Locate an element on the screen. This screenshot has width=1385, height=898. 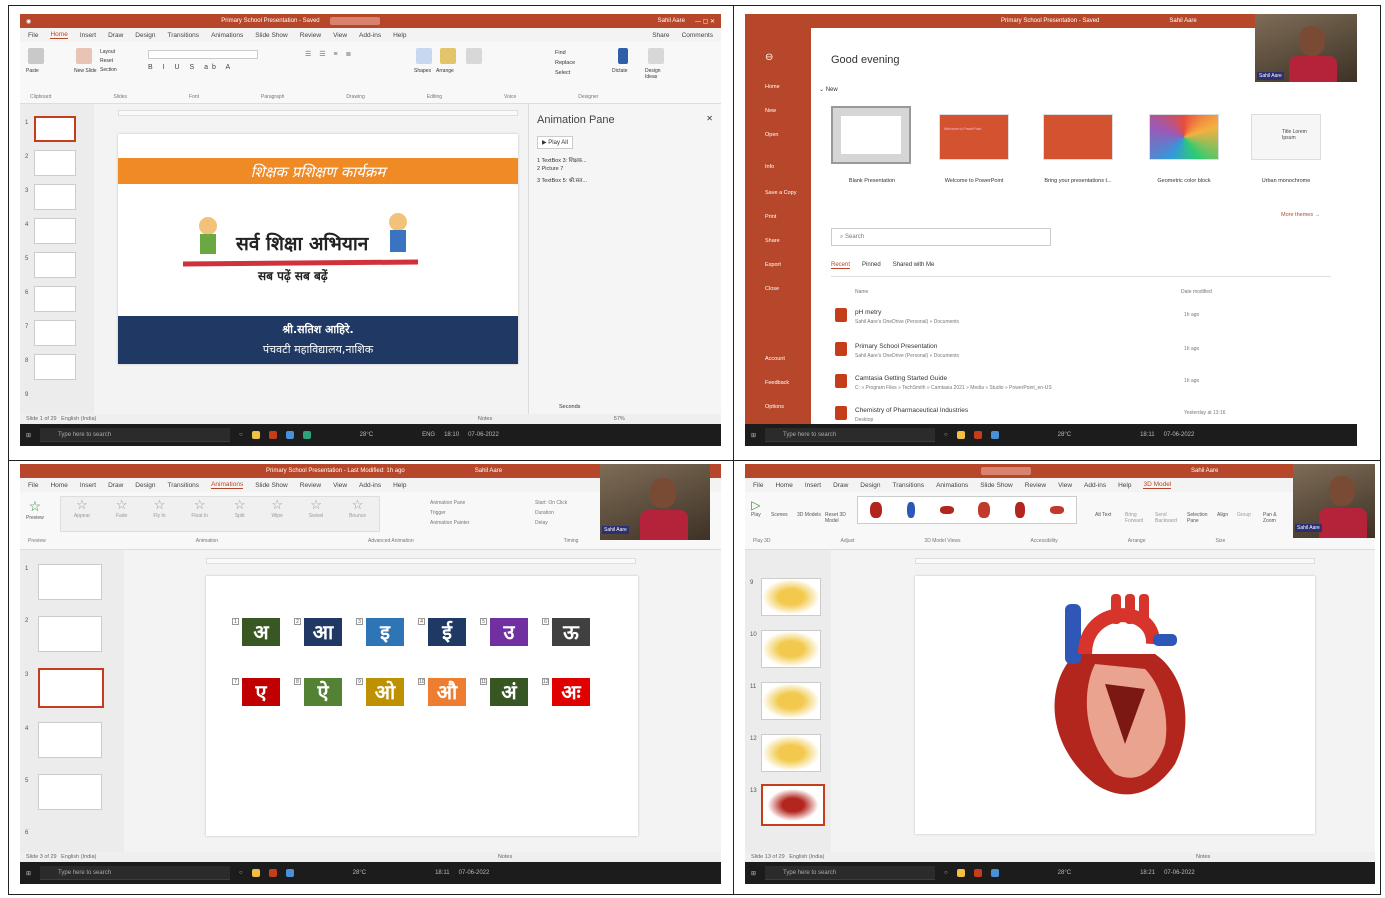
vowel-tile: अं is located at coordinates (509, 692).